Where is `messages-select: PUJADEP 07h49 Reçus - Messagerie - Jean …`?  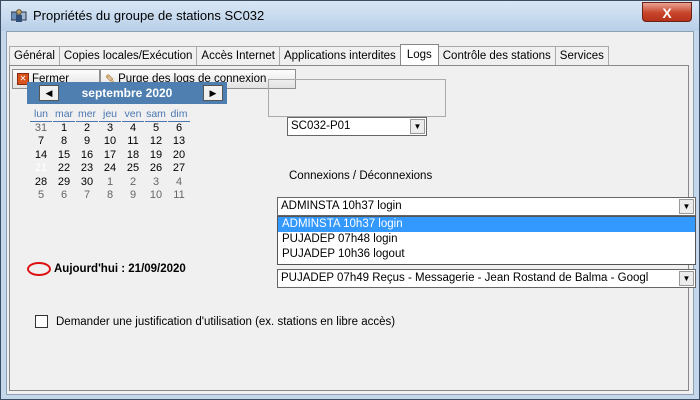 messages-select: PUJADEP 07h49 Reçus - Messagerie - Jean … is located at coordinates (486, 278).